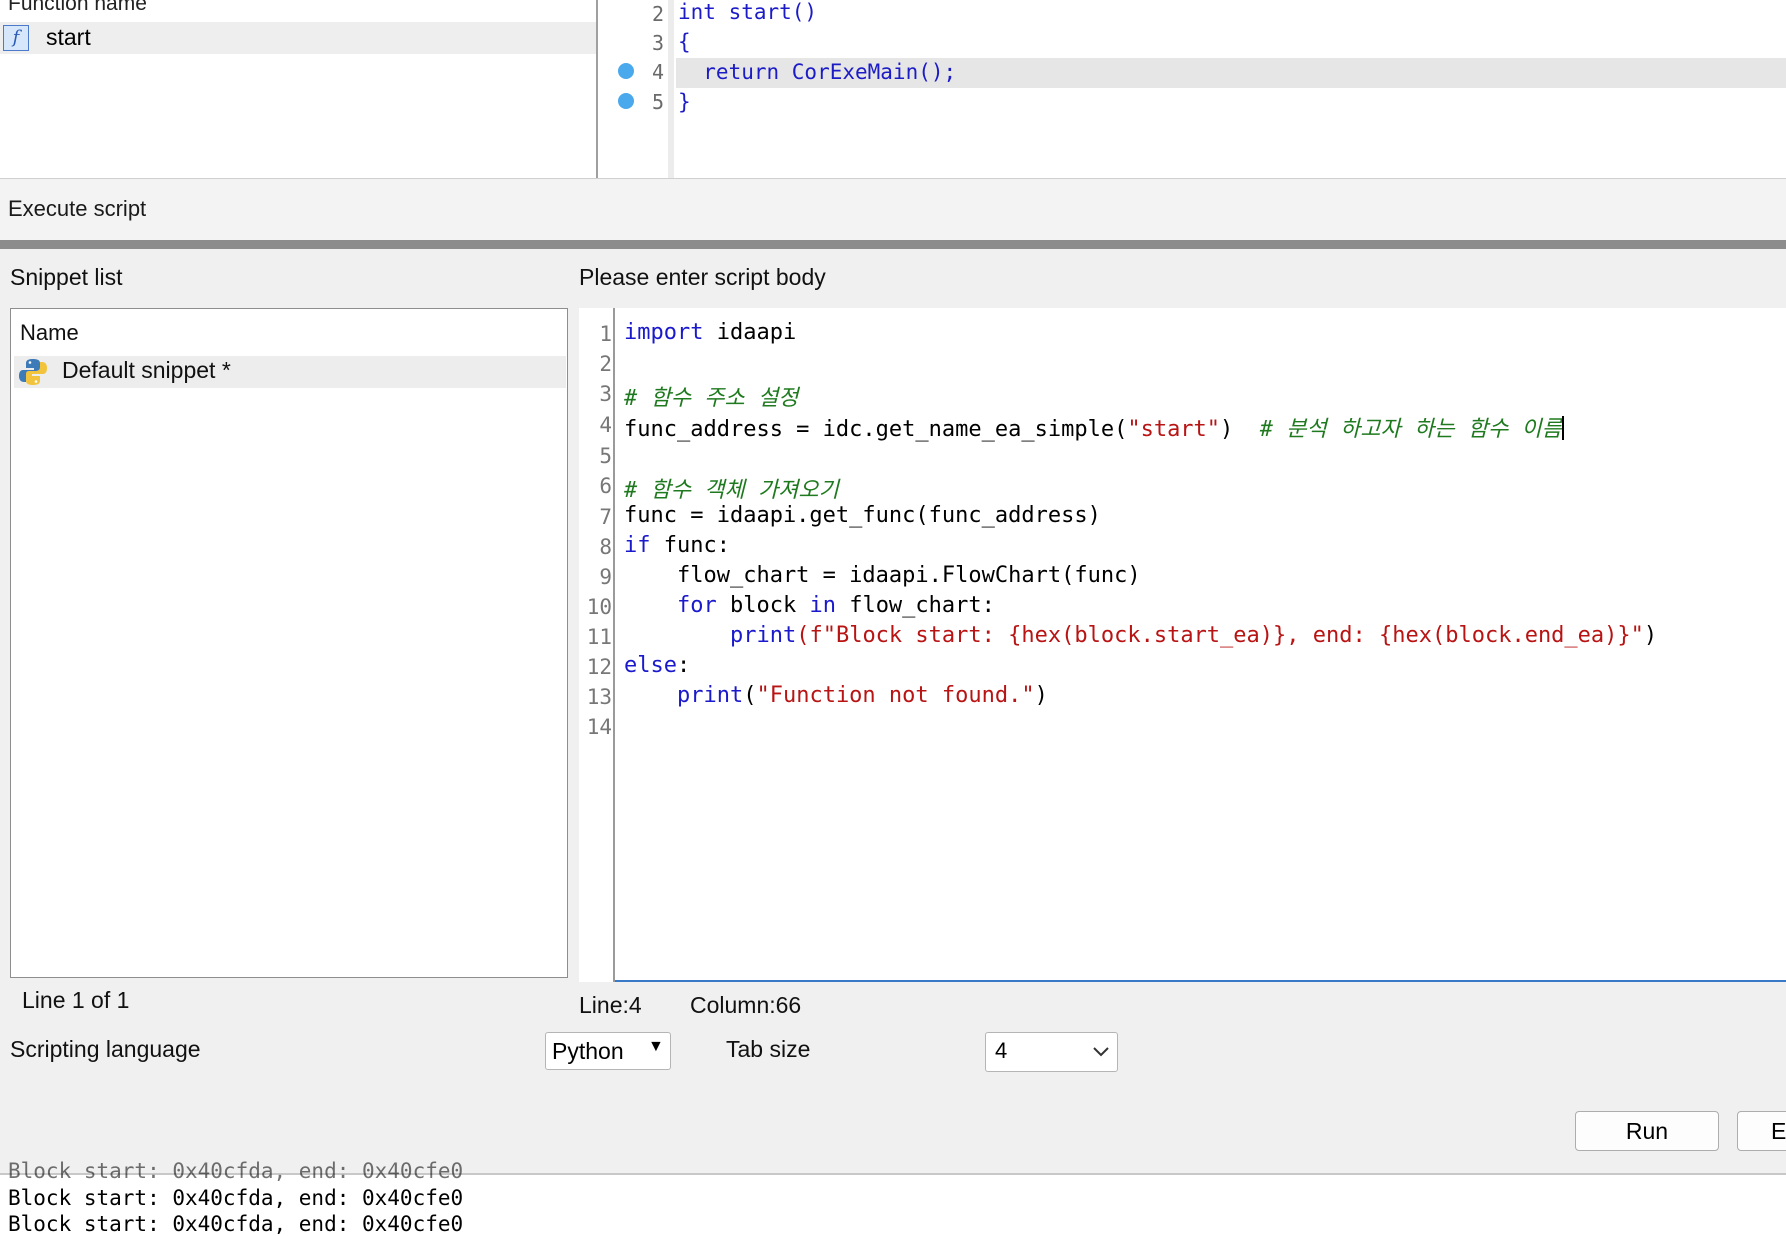 The image size is (1786, 1236). I want to click on snippet-name: Default snippet *, so click(146, 370).